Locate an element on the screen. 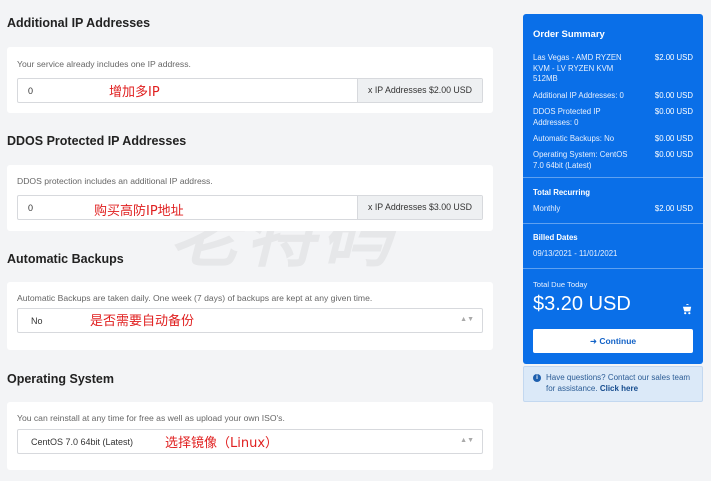 The height and width of the screenshot is (481, 711). summary-billed-range: 09/13/2021 - 11/01/2021 is located at coordinates (575, 253).